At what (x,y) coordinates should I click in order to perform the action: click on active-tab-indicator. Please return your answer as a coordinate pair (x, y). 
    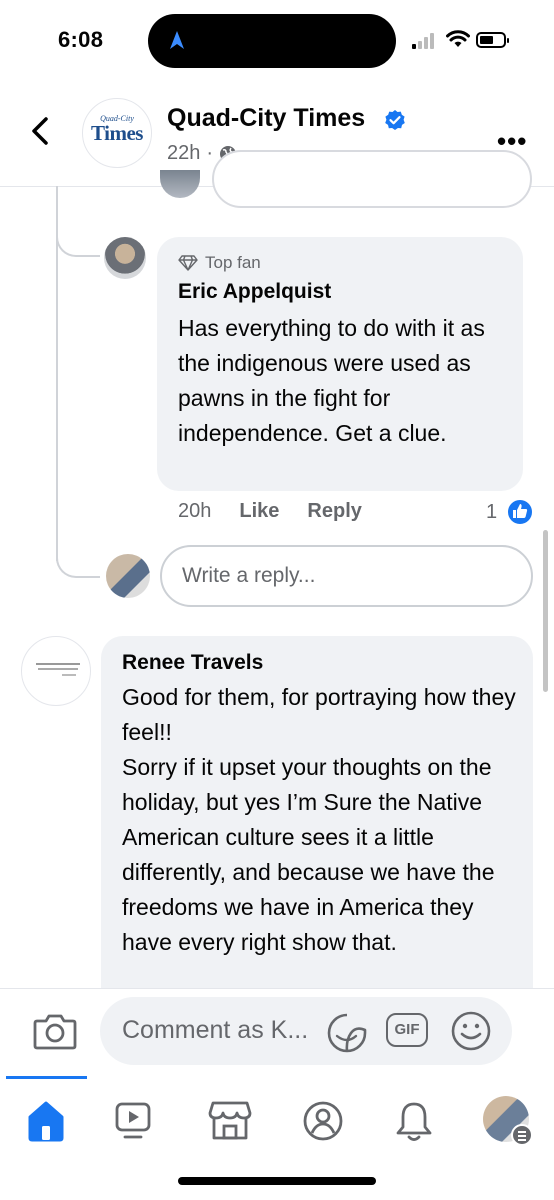
    Looking at the image, I should click on (46, 1077).